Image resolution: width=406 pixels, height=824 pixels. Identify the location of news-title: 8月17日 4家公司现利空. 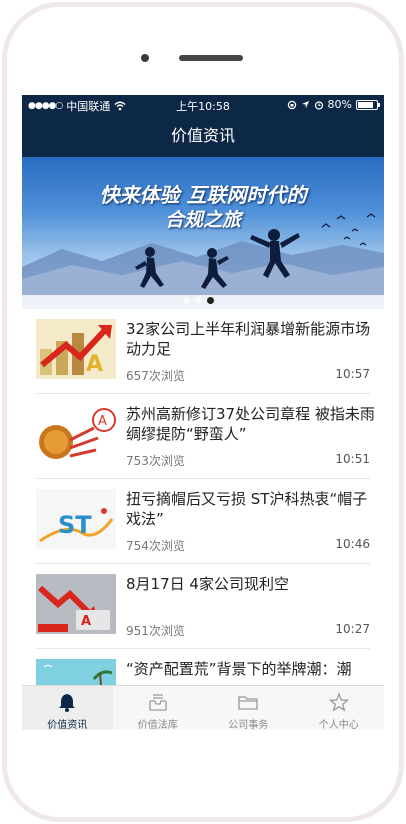
(207, 584).